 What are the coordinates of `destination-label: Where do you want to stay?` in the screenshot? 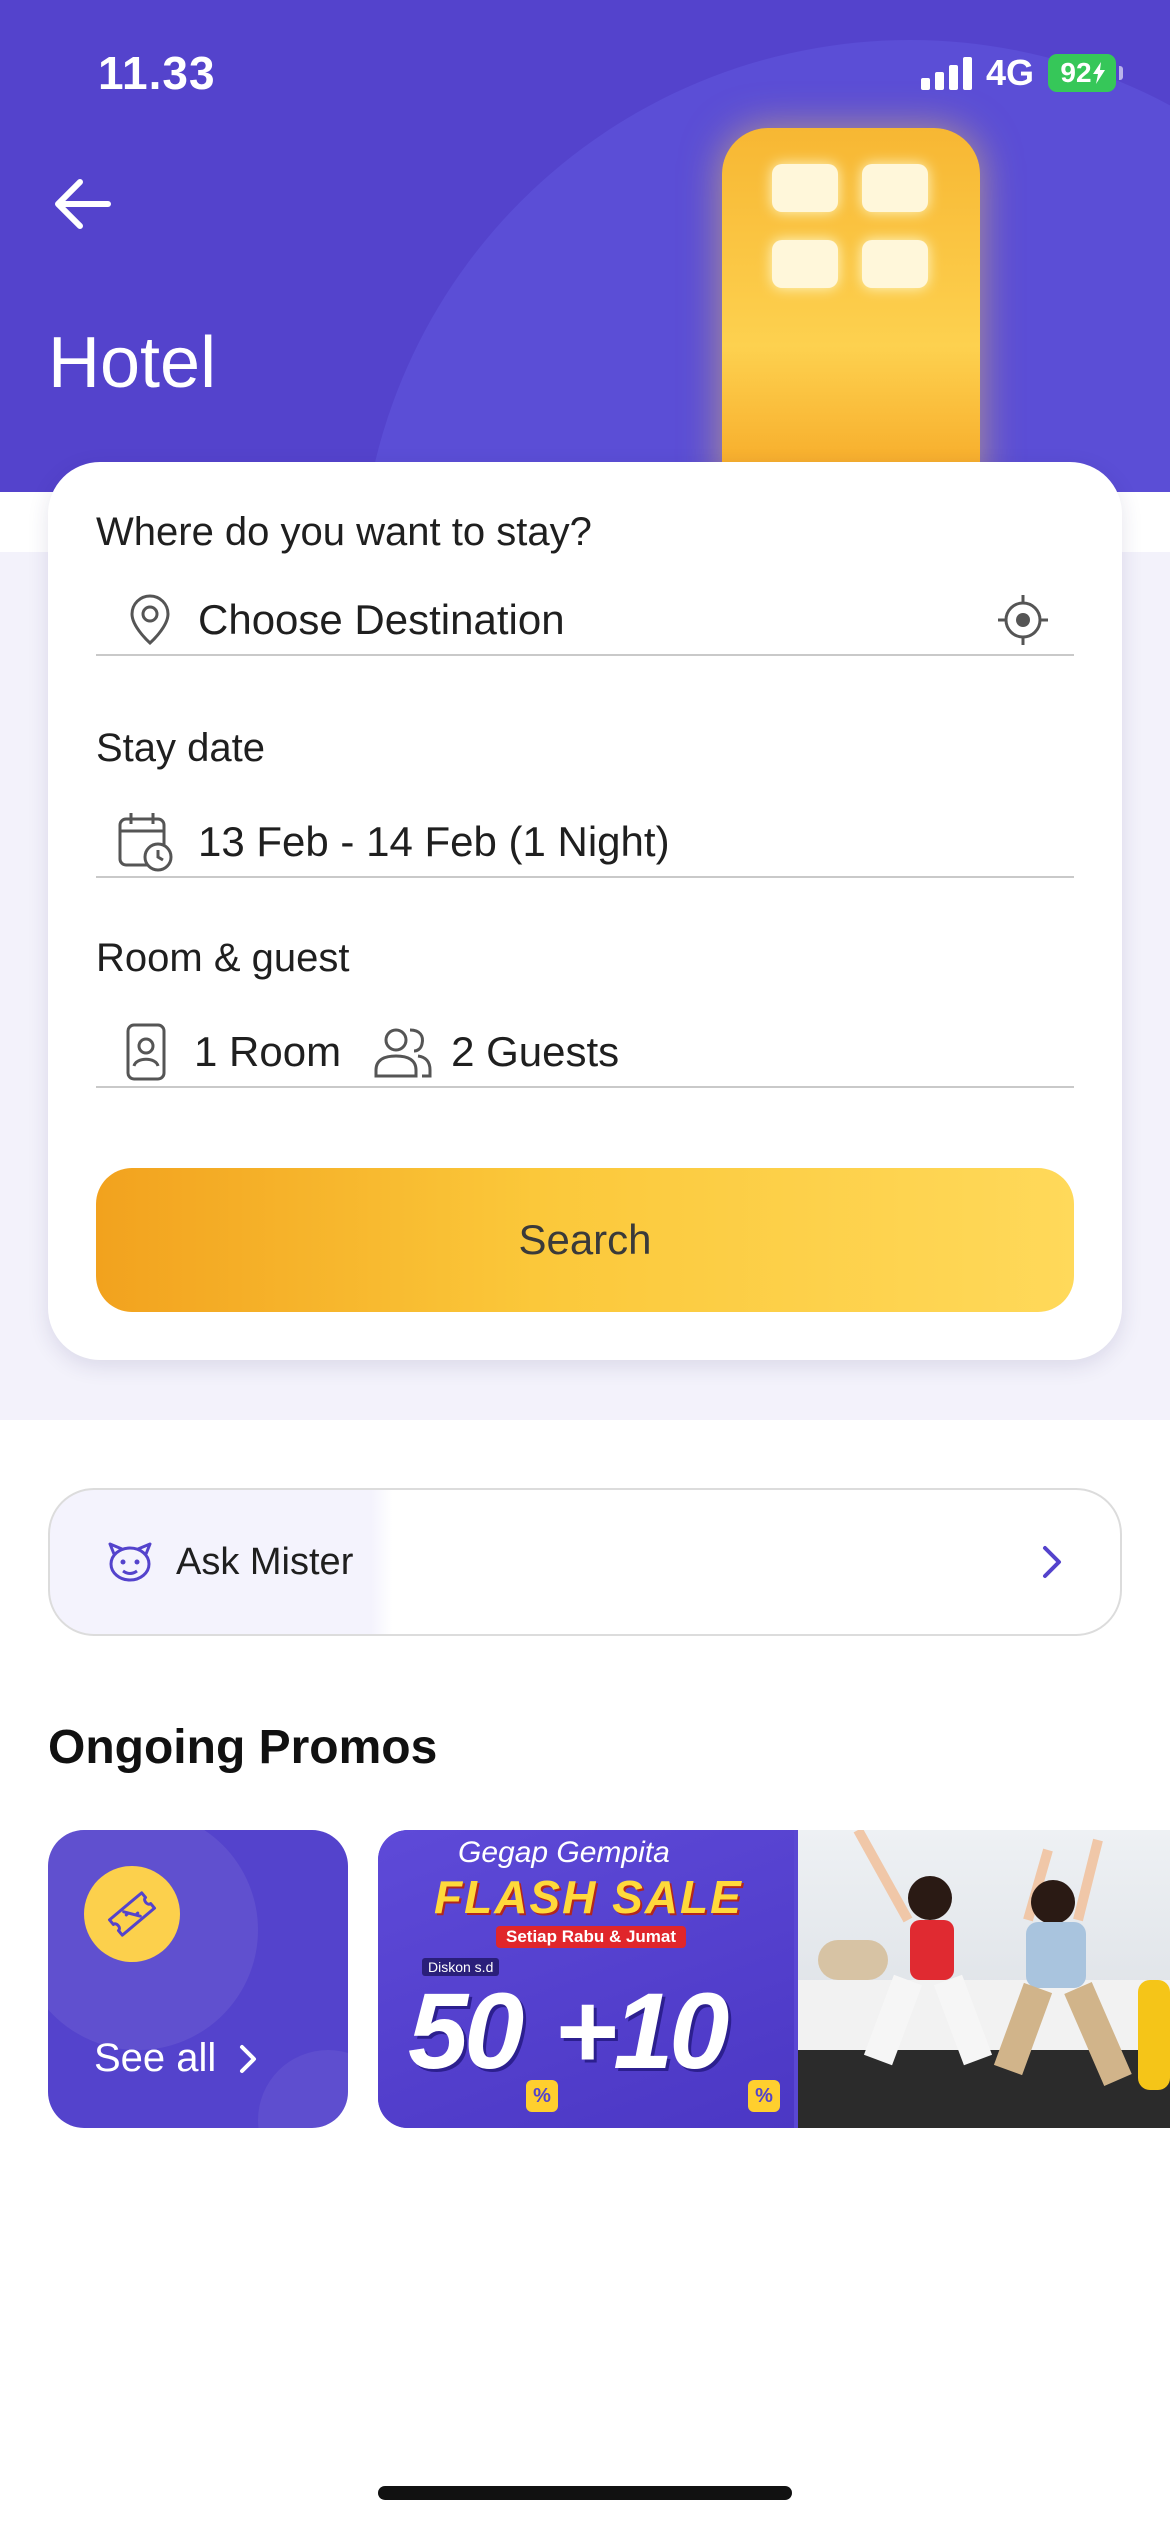 It's located at (344, 532).